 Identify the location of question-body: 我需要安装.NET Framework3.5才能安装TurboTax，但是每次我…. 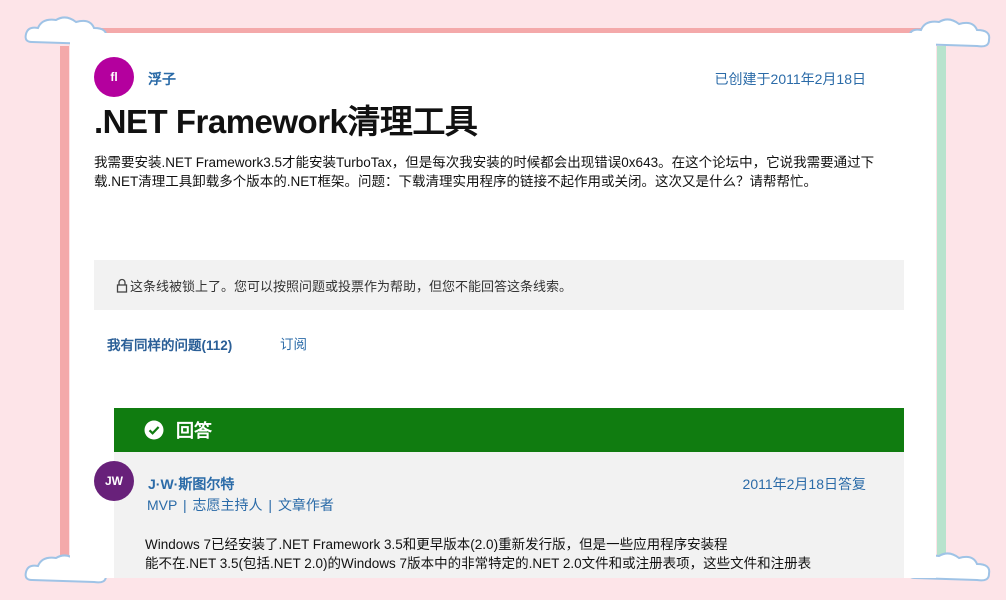
(484, 172).